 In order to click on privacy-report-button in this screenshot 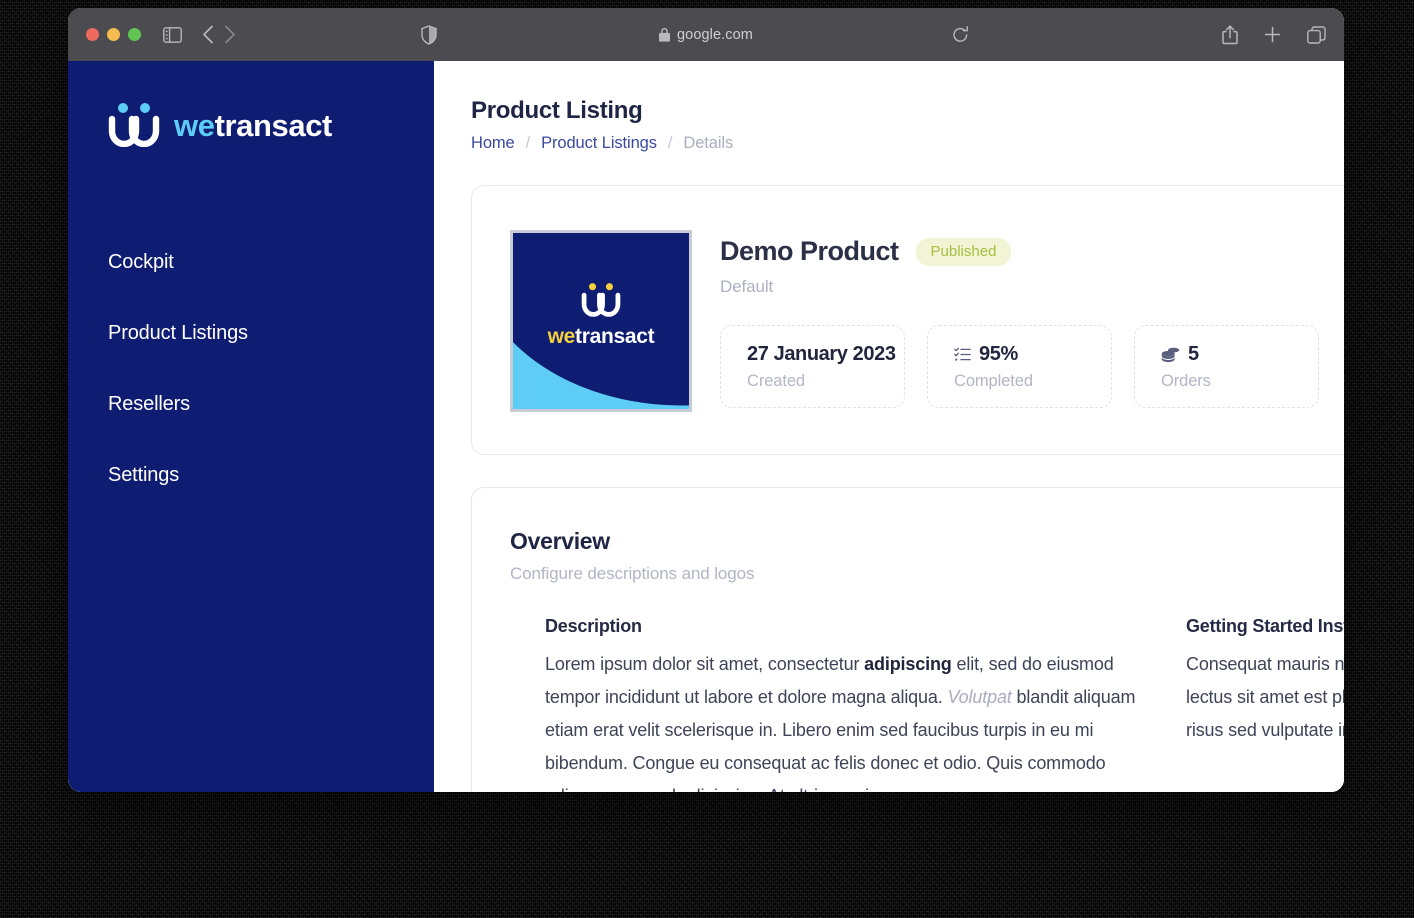, I will do `click(429, 34)`.